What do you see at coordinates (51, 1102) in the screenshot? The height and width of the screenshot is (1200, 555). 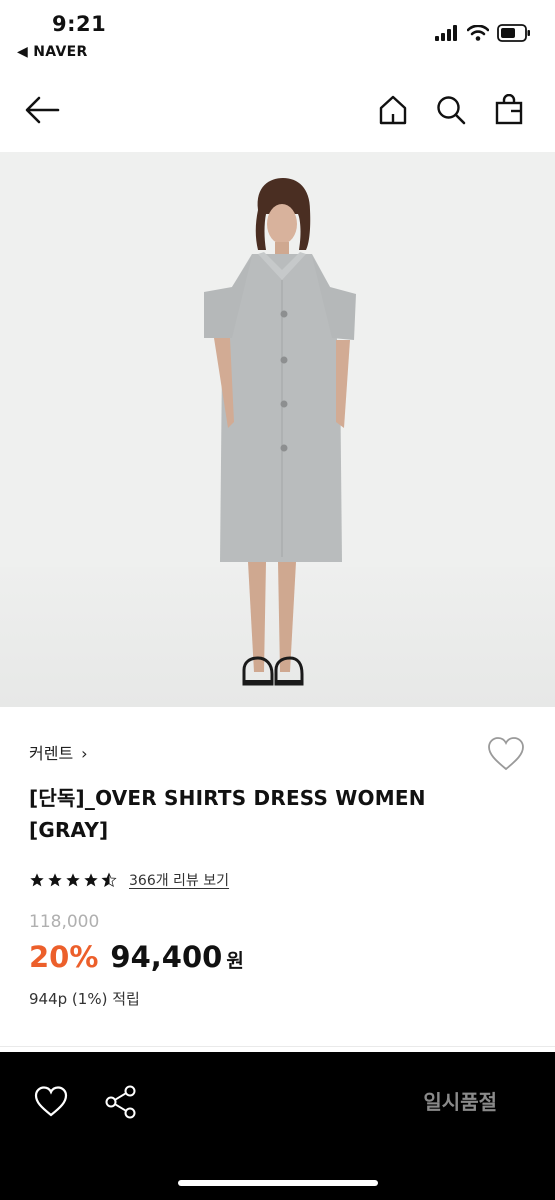 I see `heart-icon` at bounding box center [51, 1102].